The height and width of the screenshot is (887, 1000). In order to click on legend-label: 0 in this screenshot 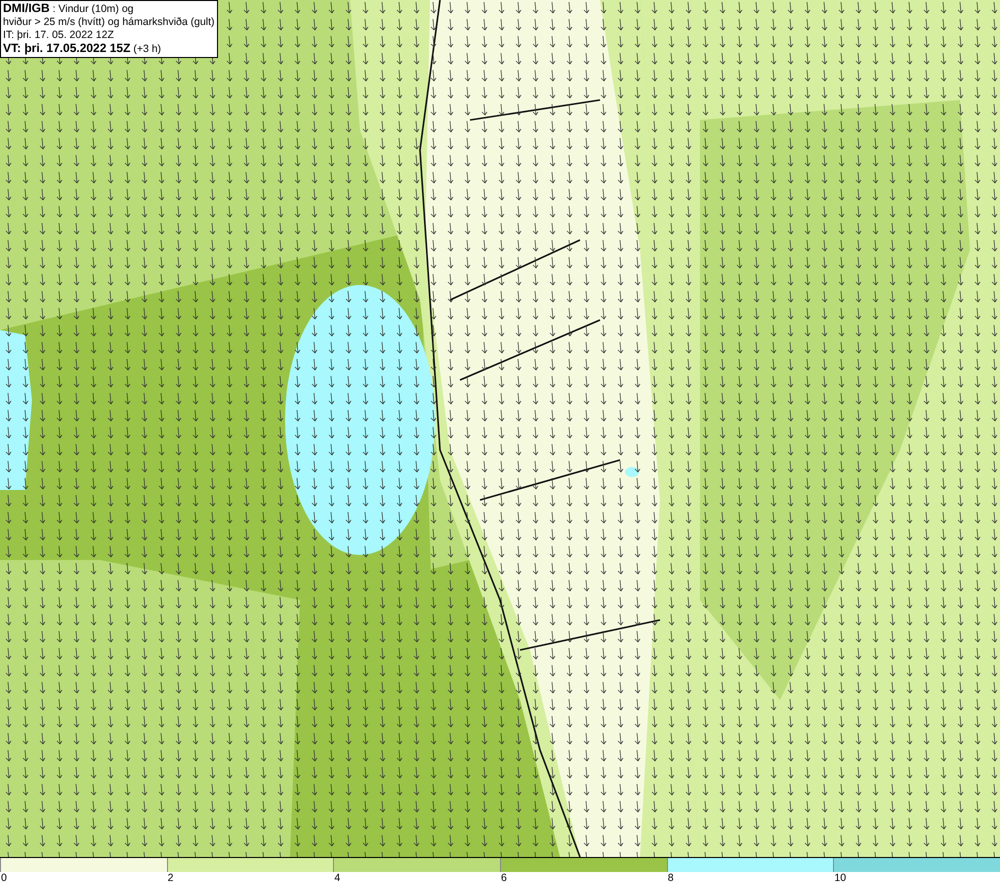, I will do `click(3, 878)`.